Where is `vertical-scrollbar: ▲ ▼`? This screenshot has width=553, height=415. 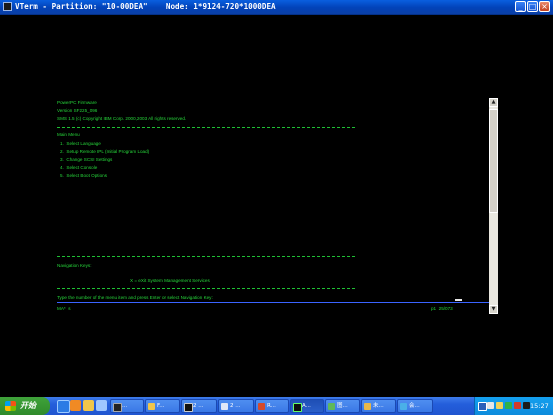 vertical-scrollbar: ▲ ▼ is located at coordinates (493, 206).